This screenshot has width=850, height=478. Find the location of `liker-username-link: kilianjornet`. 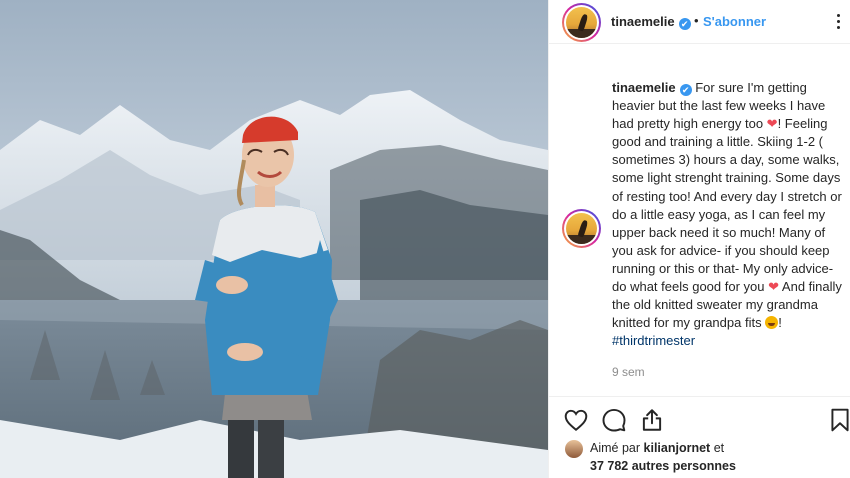

liker-username-link: kilianjornet is located at coordinates (677, 448).